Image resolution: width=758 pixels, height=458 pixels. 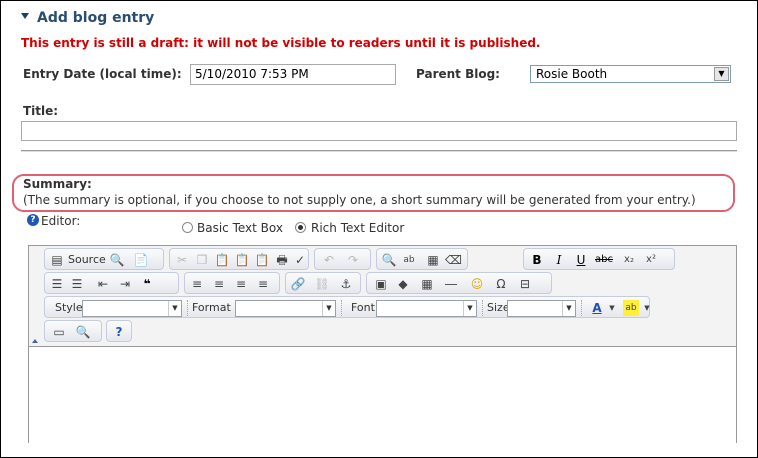 What do you see at coordinates (73, 331) in the screenshot?
I see `toolbar-group-tools: ▭ 🔍` at bounding box center [73, 331].